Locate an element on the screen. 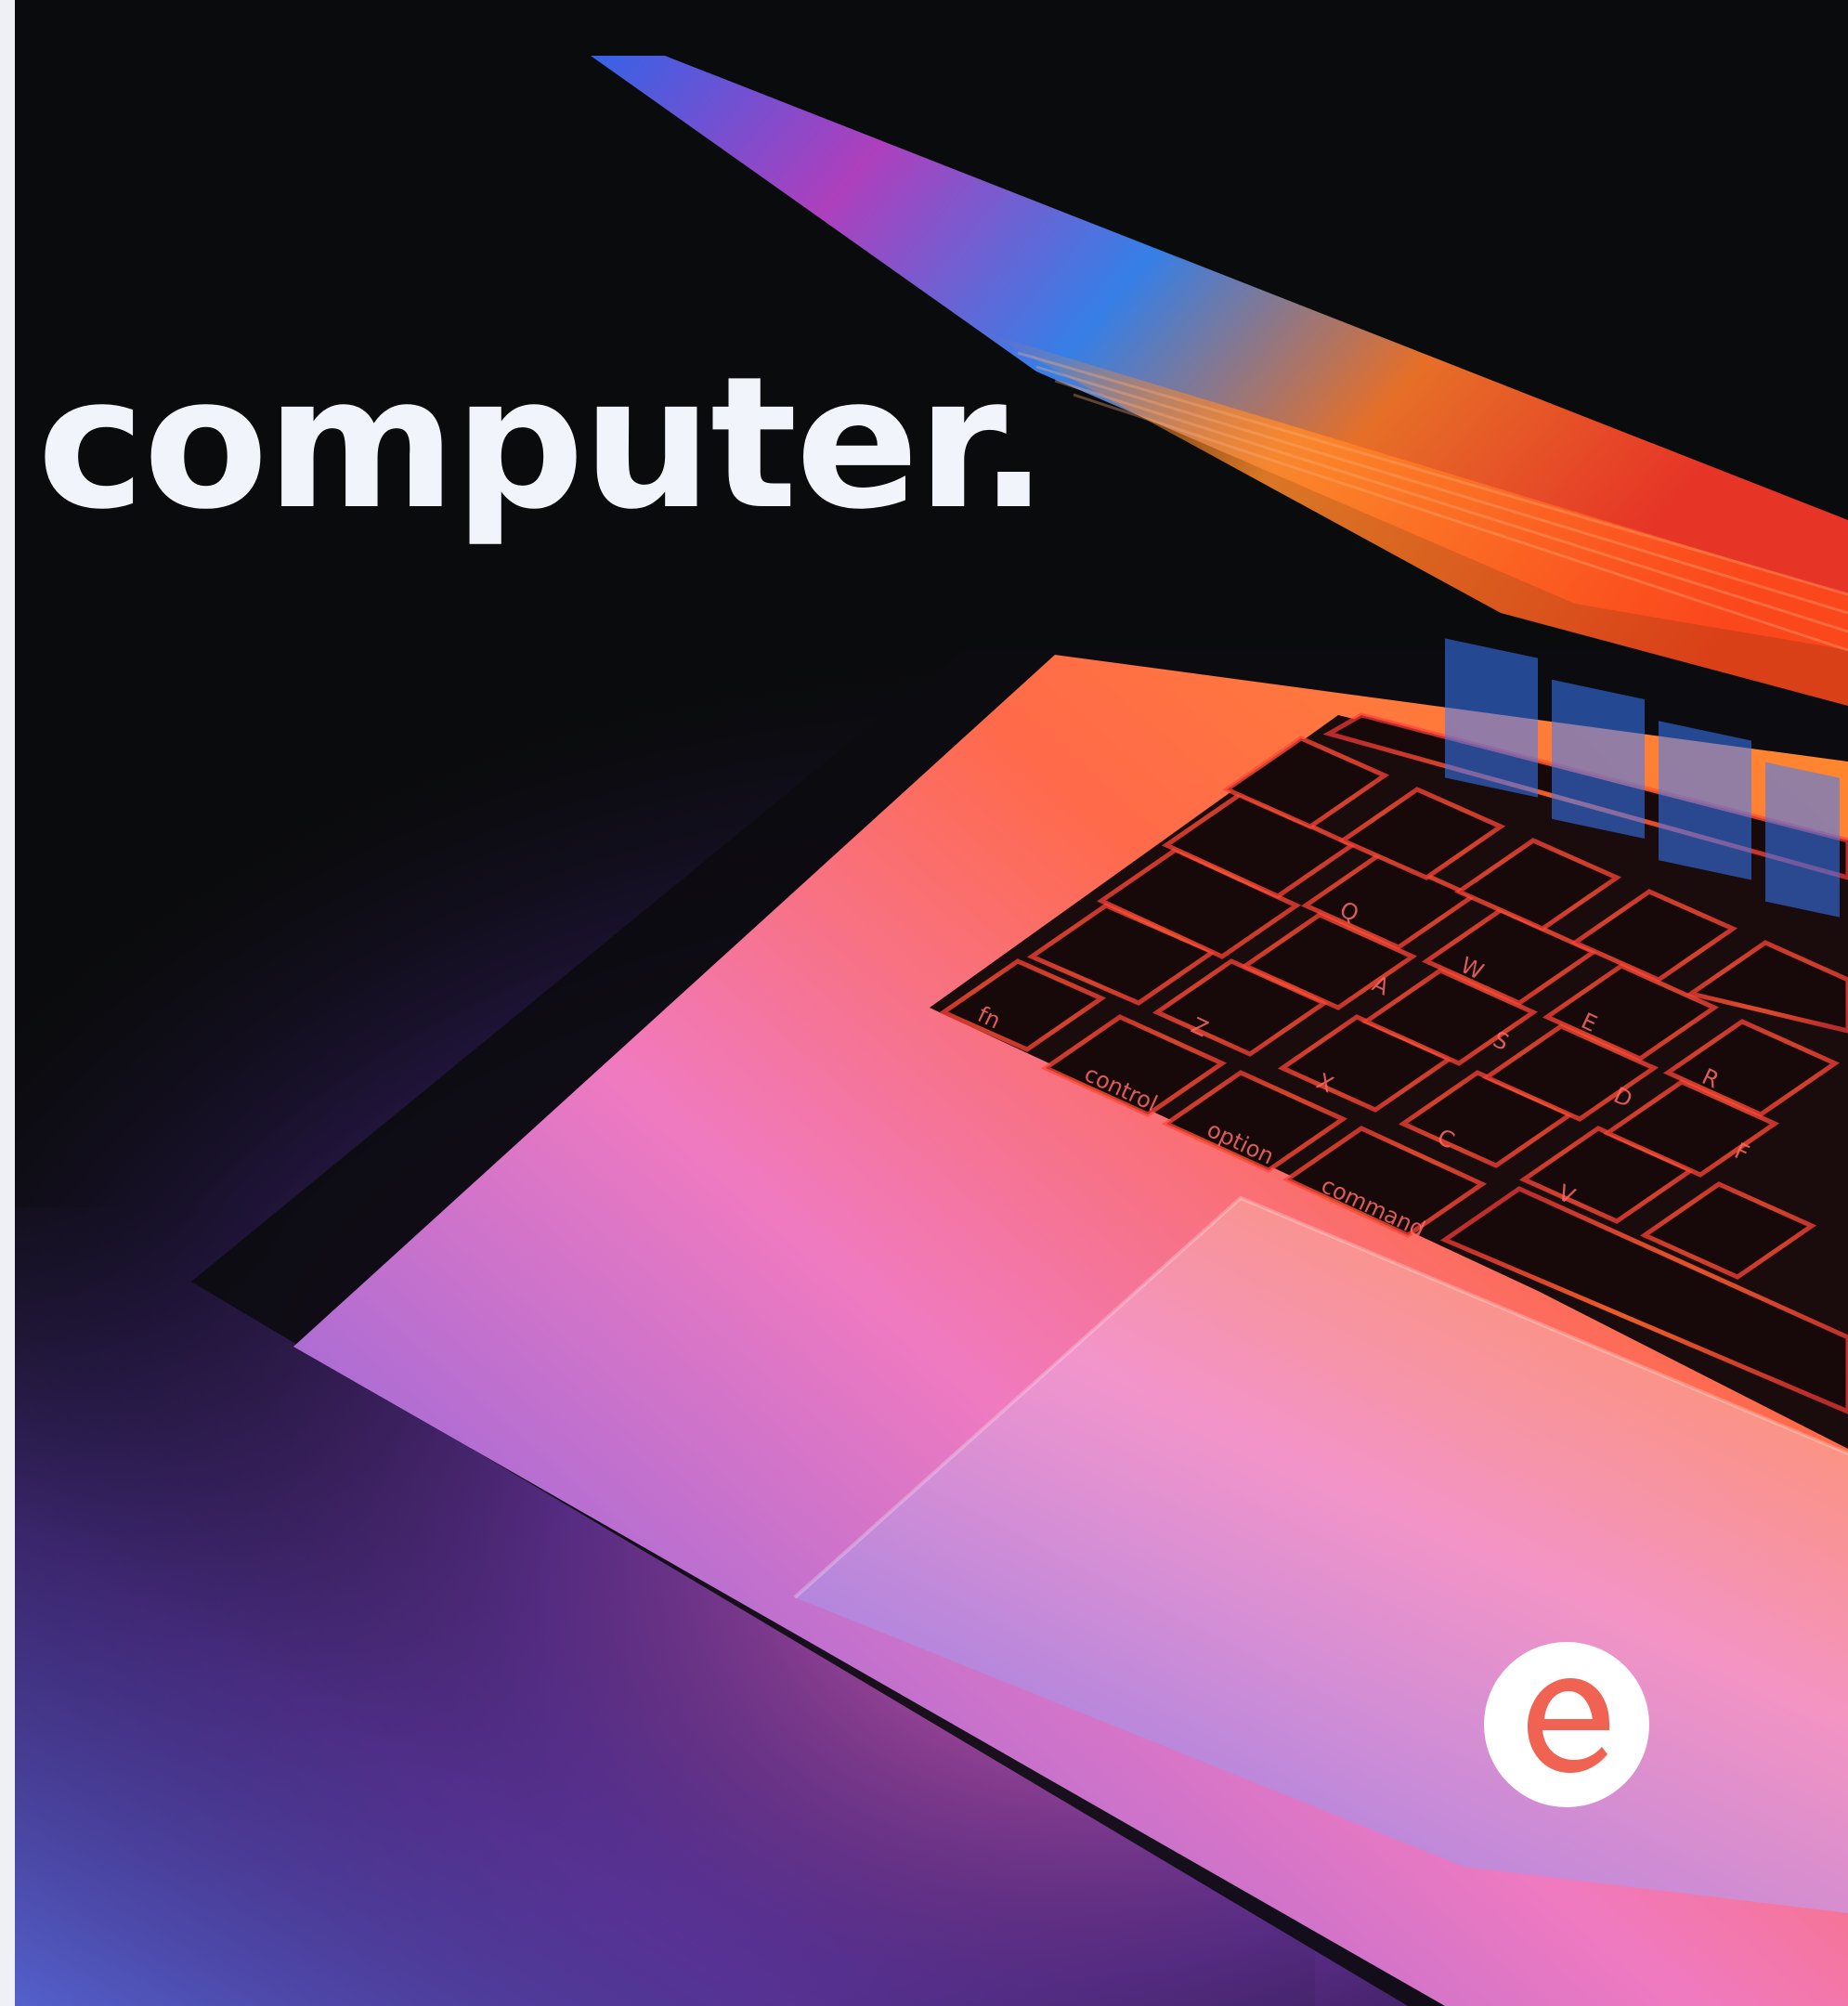  brand-logo is located at coordinates (1566, 1724).